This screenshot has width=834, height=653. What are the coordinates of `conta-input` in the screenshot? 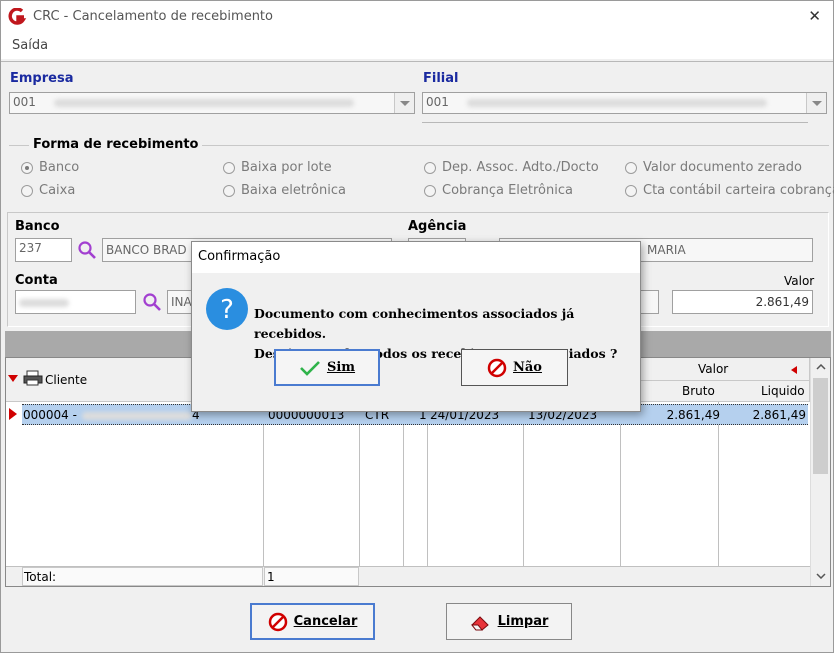 It's located at (75, 302).